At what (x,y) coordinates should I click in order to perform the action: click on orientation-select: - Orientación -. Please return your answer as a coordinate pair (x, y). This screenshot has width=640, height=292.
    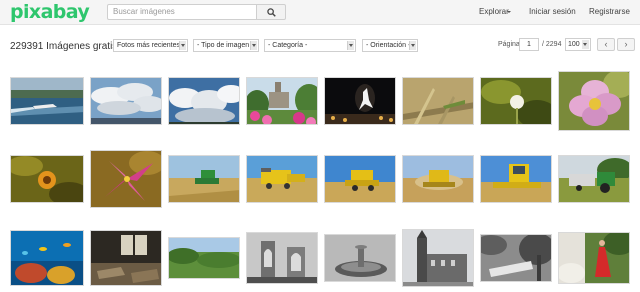
    Looking at the image, I should click on (390, 45).